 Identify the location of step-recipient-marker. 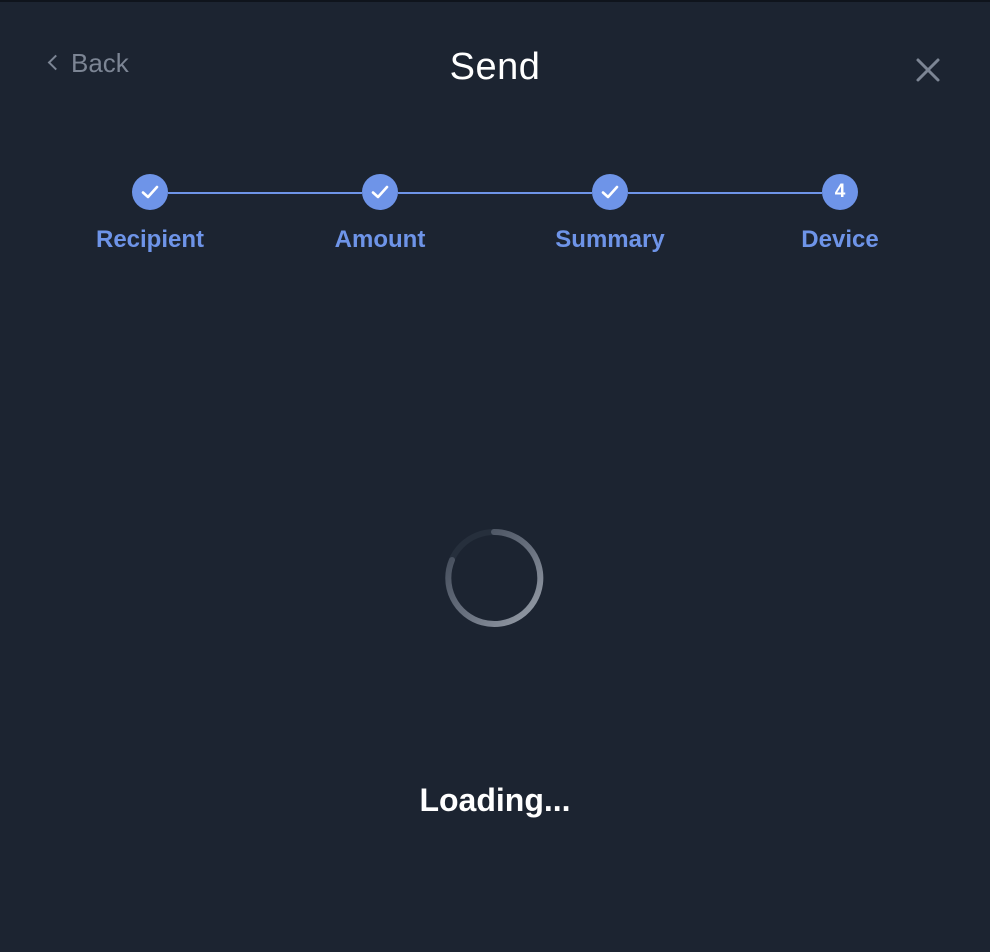
(150, 192).